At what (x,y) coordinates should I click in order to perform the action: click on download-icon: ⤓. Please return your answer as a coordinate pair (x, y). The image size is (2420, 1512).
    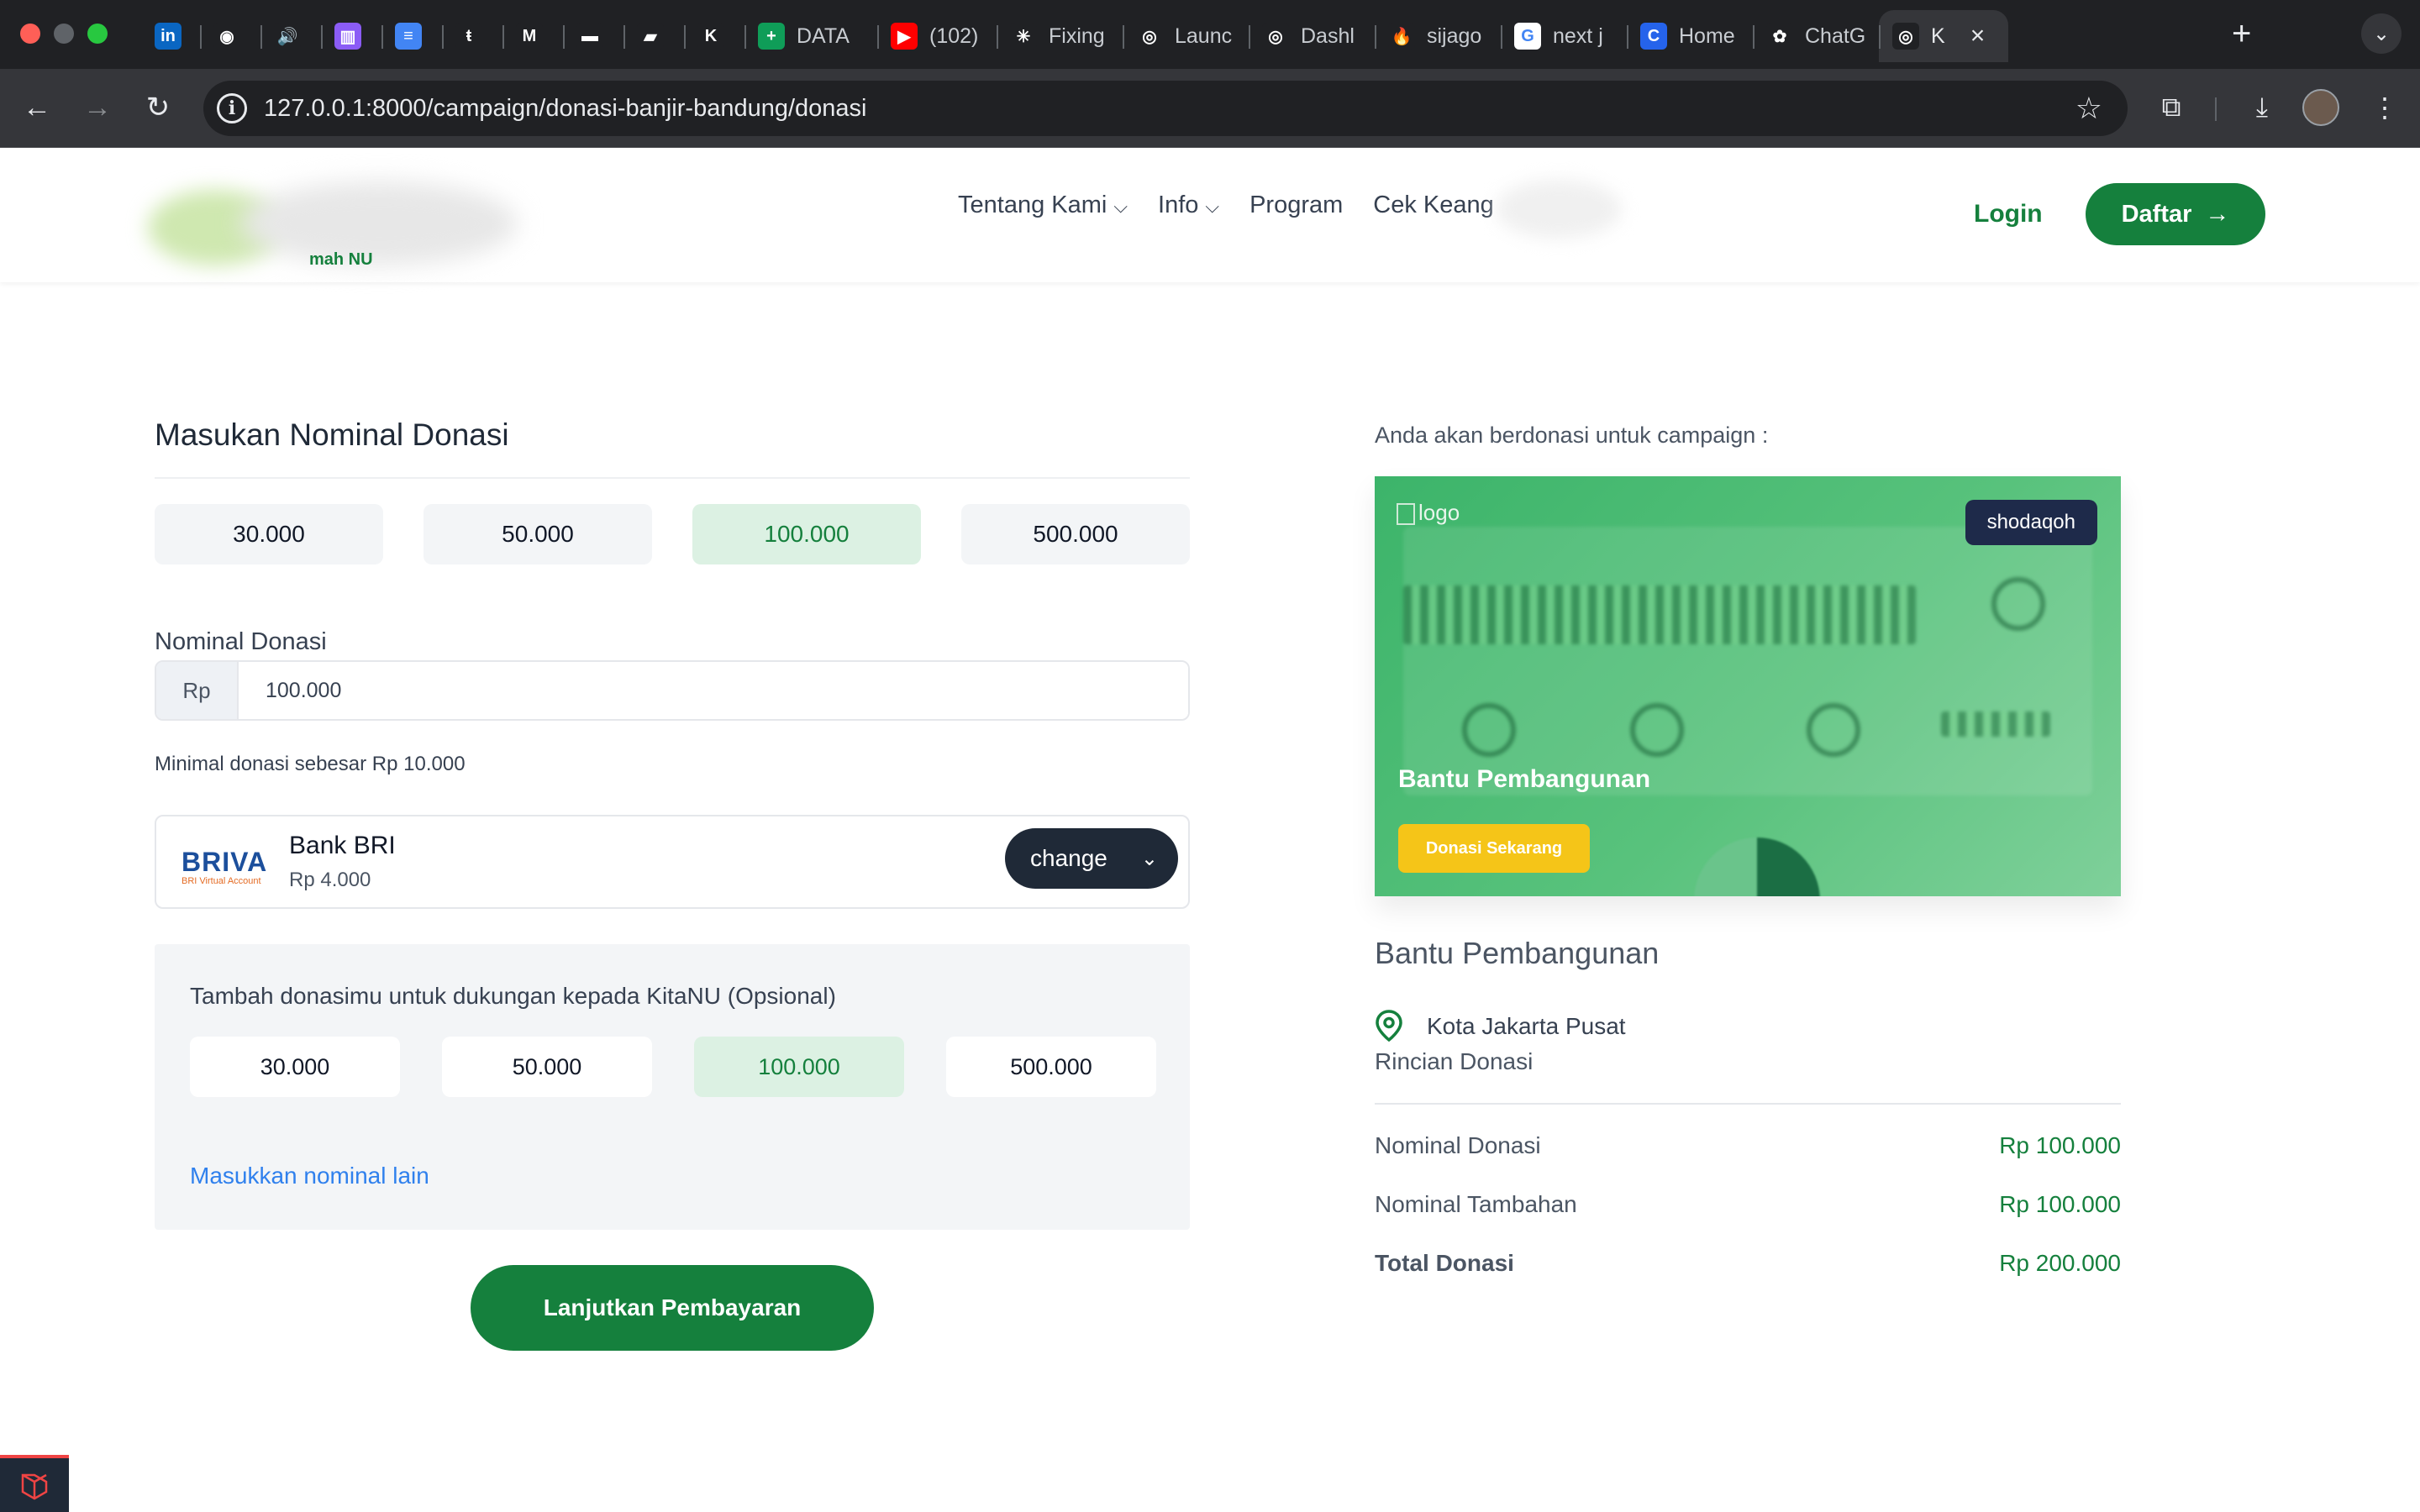
    Looking at the image, I should click on (2262, 107).